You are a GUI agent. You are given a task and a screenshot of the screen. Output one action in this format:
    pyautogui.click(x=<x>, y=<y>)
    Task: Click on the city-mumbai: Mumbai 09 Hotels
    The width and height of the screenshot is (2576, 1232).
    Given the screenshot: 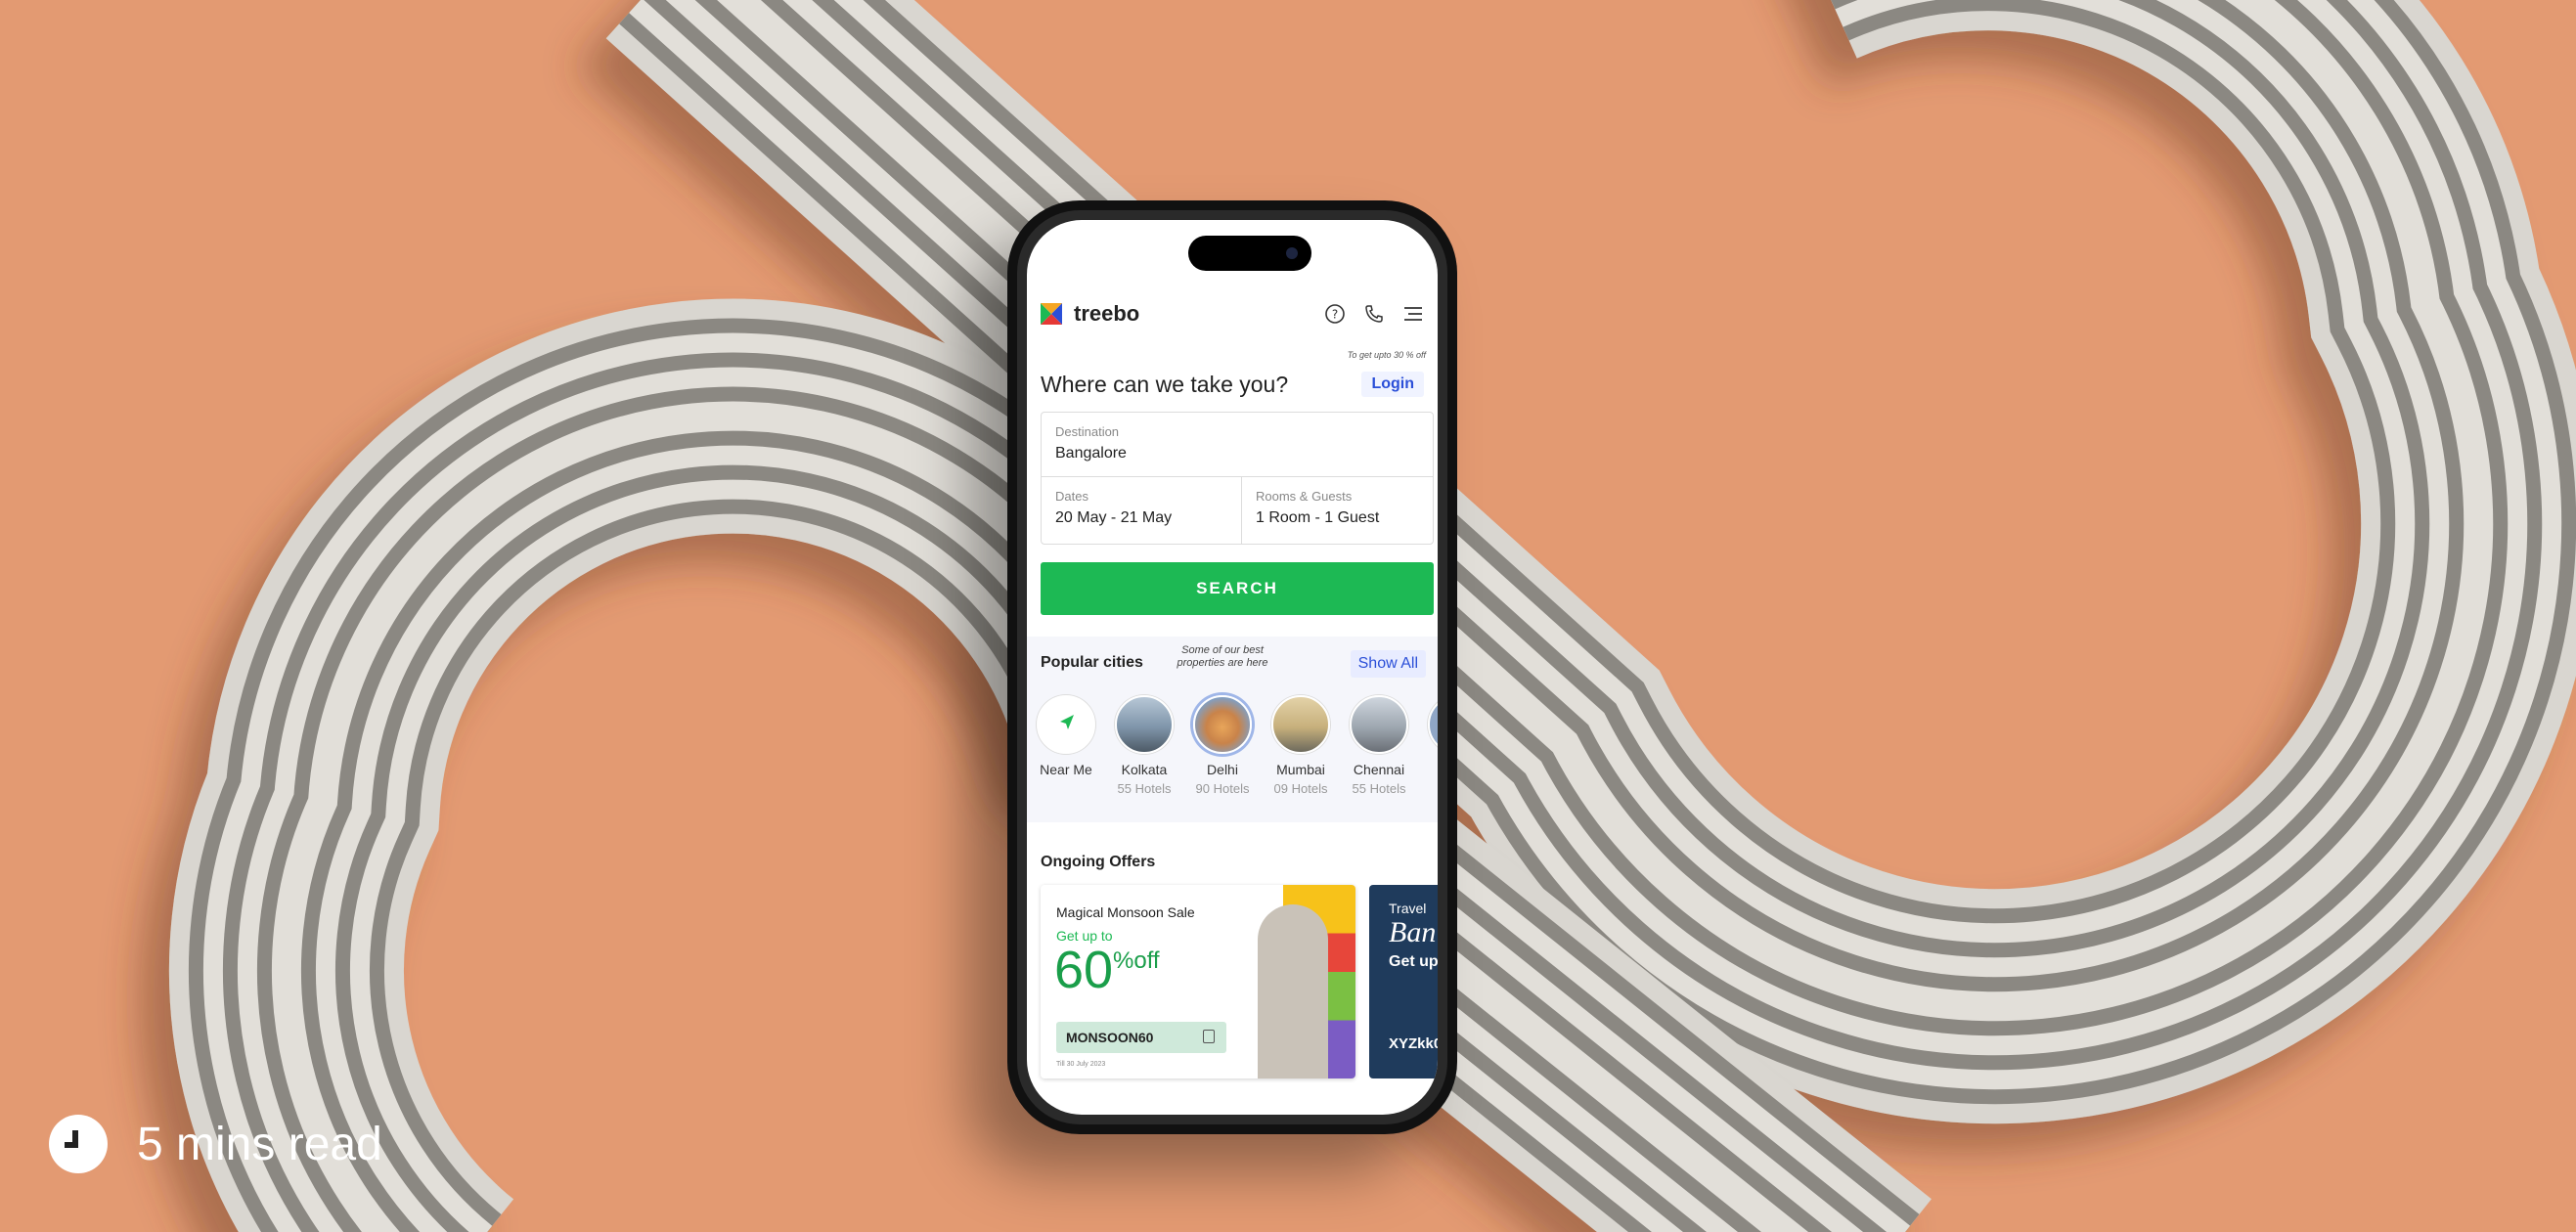 What is the action you would take?
    pyautogui.click(x=1301, y=754)
    